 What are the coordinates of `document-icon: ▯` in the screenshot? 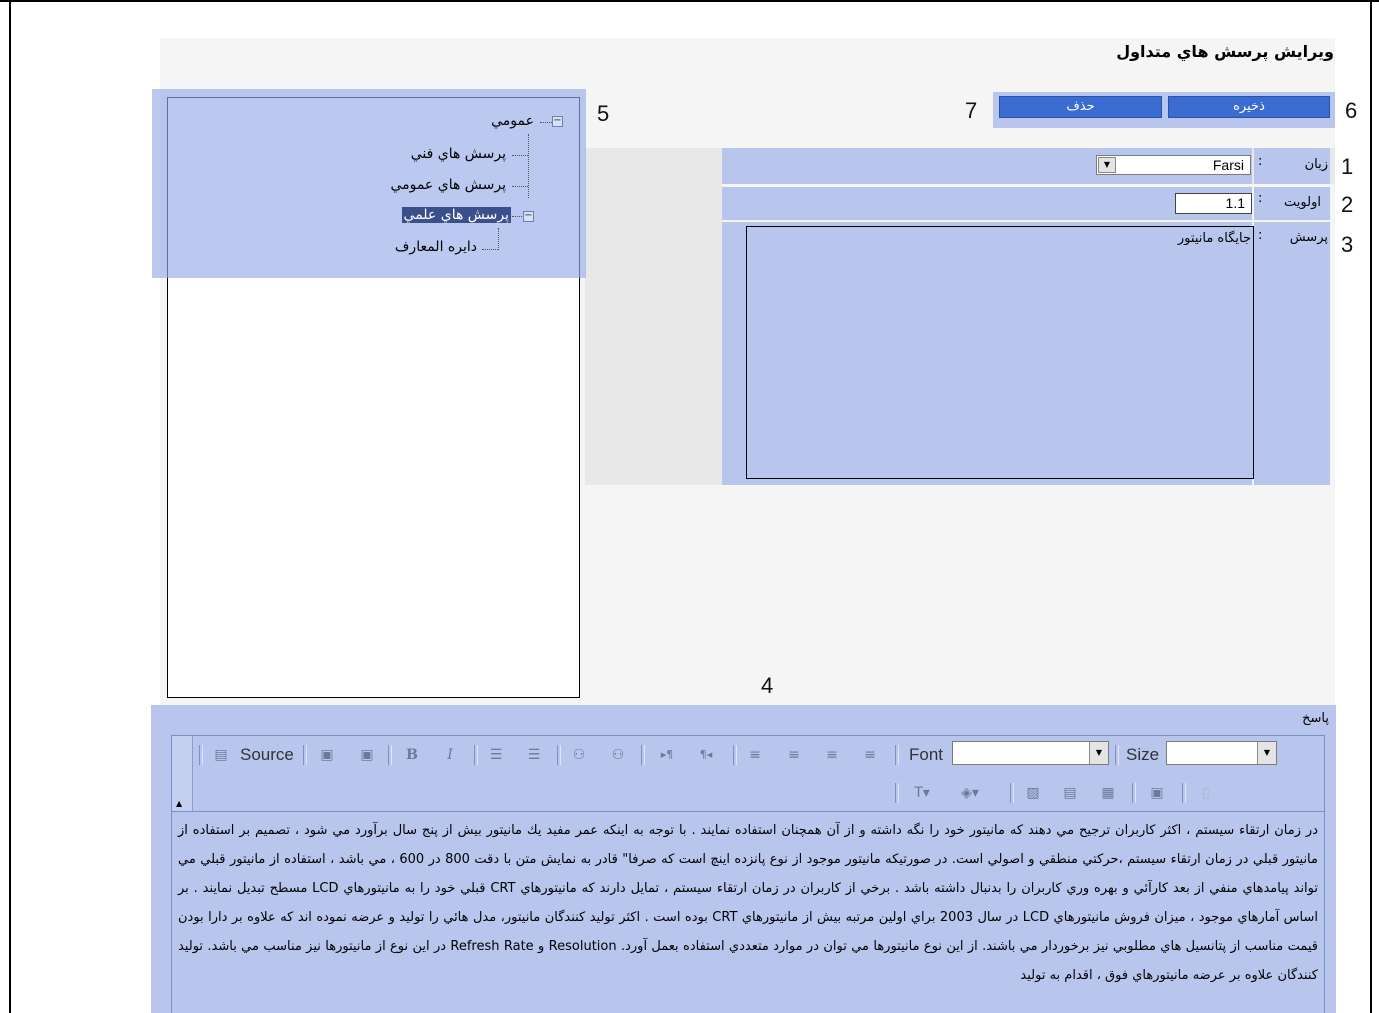 It's located at (1206, 793).